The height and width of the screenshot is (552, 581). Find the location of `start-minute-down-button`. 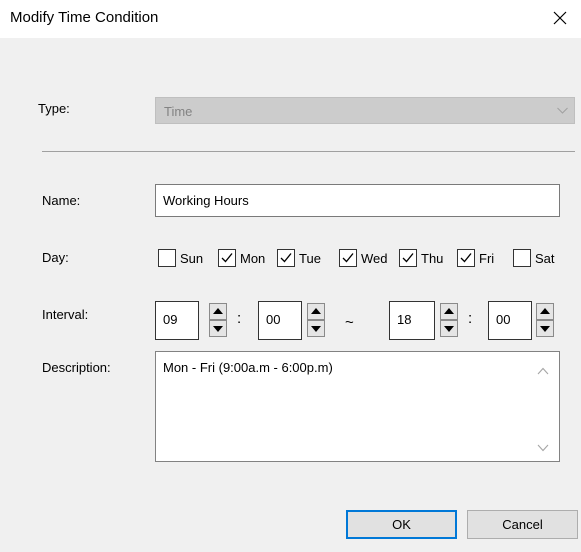

start-minute-down-button is located at coordinates (316, 328).